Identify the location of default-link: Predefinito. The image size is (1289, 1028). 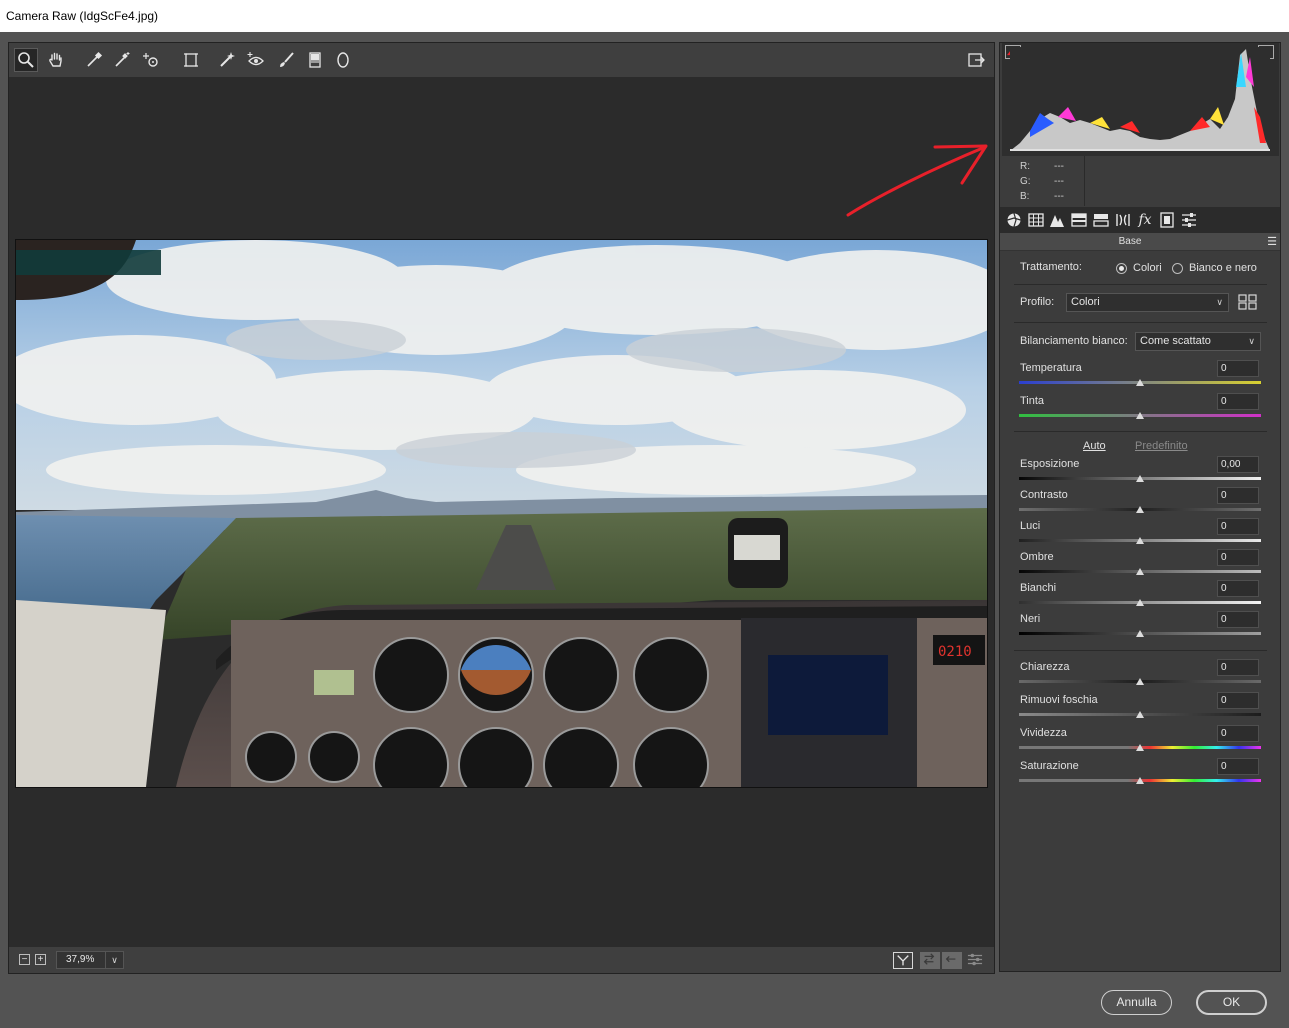
(1161, 446).